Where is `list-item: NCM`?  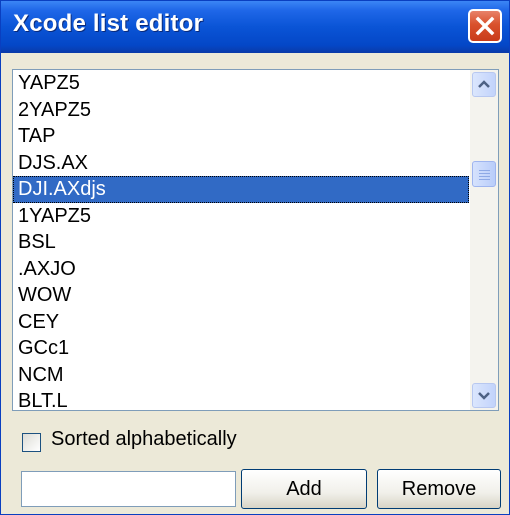
list-item: NCM is located at coordinates (241, 375).